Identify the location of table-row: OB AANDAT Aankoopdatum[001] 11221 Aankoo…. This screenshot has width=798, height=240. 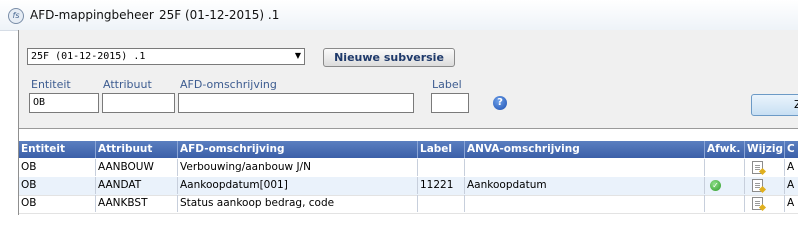
(408, 186).